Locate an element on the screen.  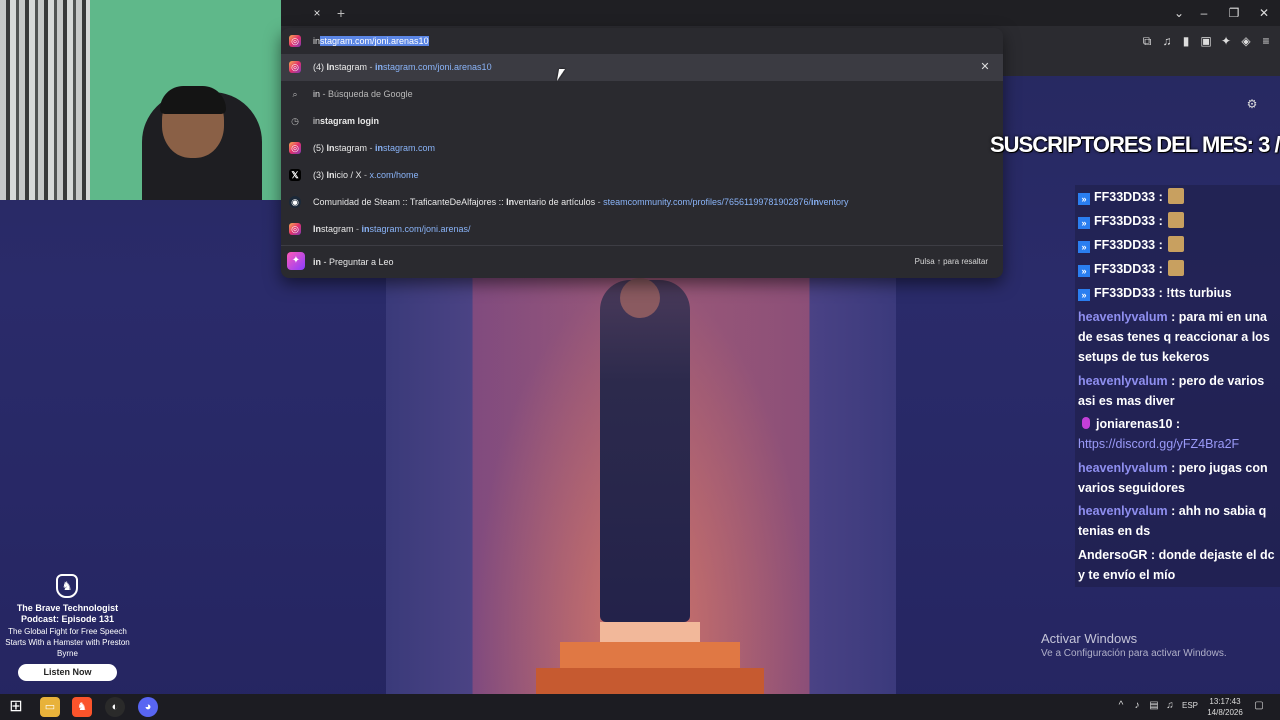
chat-message: » FF33DD33 : !tts turbius is located at coordinates (1178, 293).